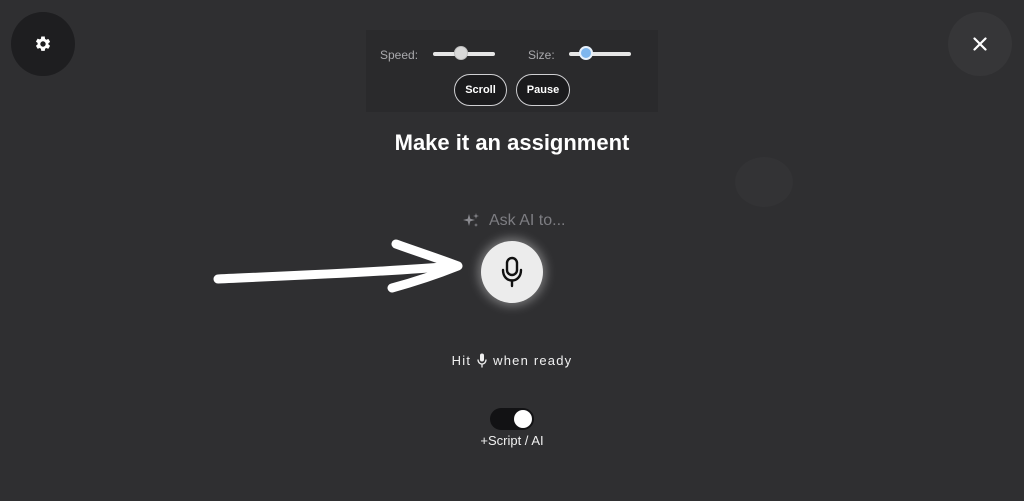 The width and height of the screenshot is (1024, 501). What do you see at coordinates (543, 90) in the screenshot?
I see `pause-button: Pause` at bounding box center [543, 90].